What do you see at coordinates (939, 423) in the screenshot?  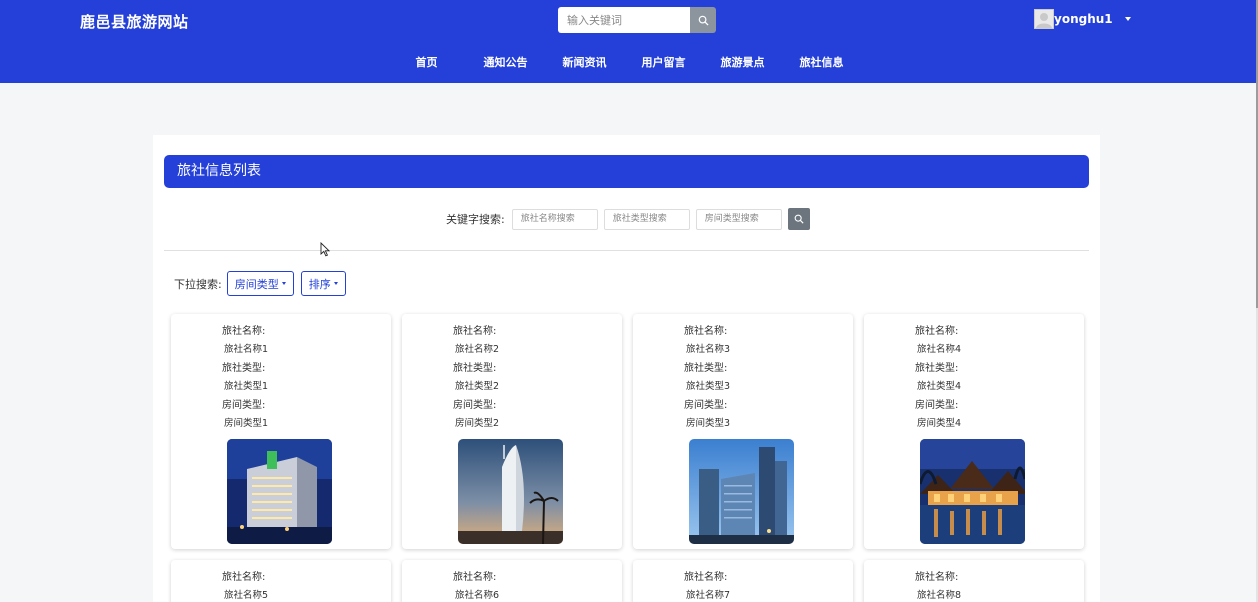 I see `room-type-value: 房间类型4` at bounding box center [939, 423].